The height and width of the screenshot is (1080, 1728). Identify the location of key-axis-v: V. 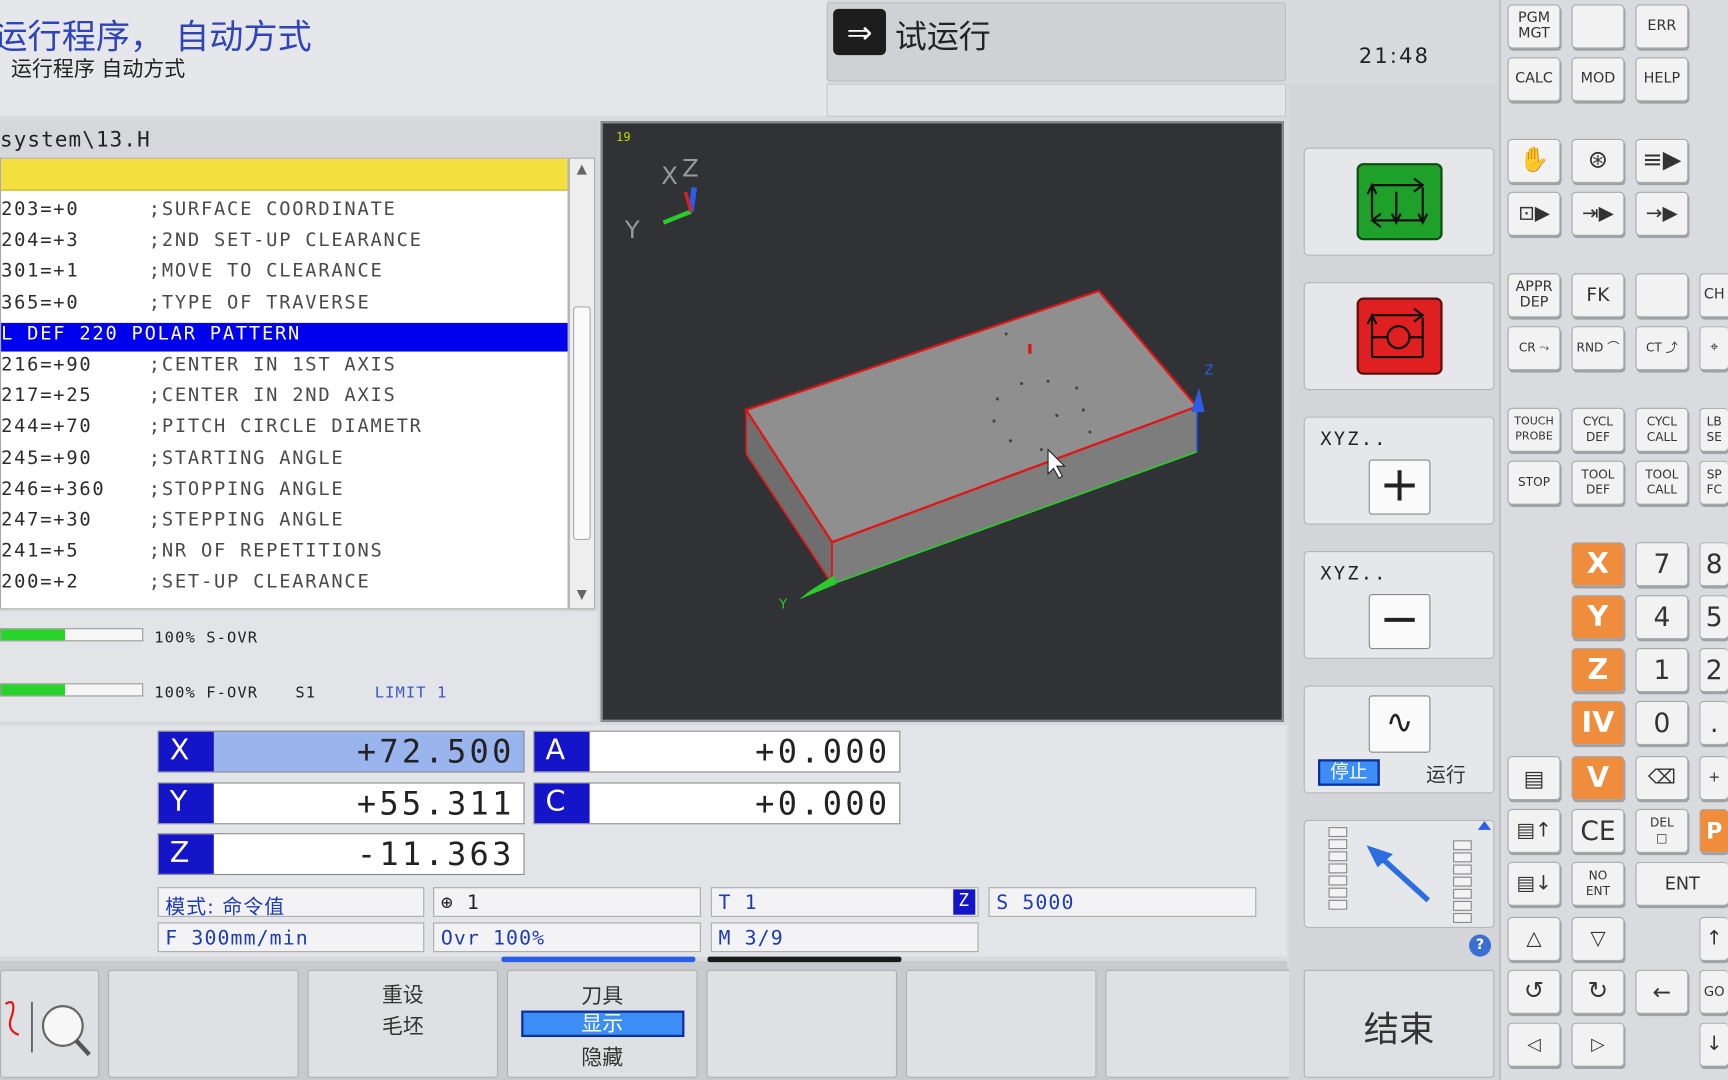
(1598, 778).